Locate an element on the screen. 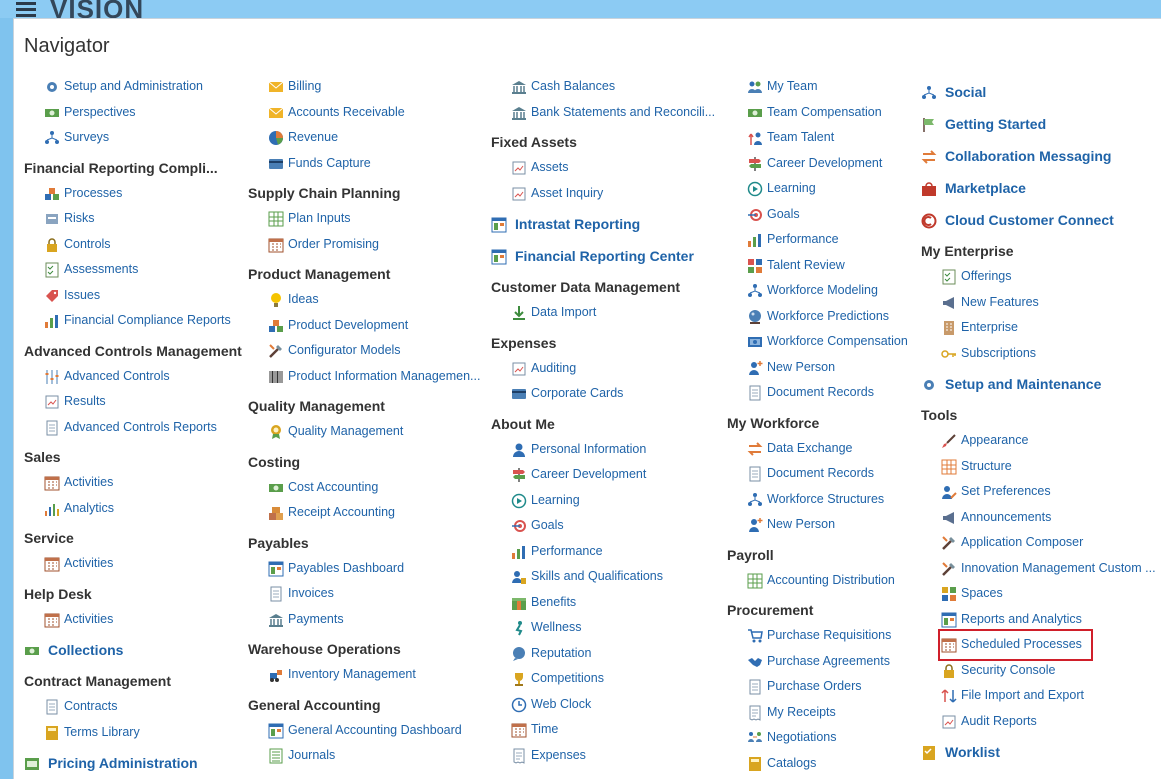 This screenshot has height=779, width=1161. nav-link-label: Surveys is located at coordinates (87, 137).